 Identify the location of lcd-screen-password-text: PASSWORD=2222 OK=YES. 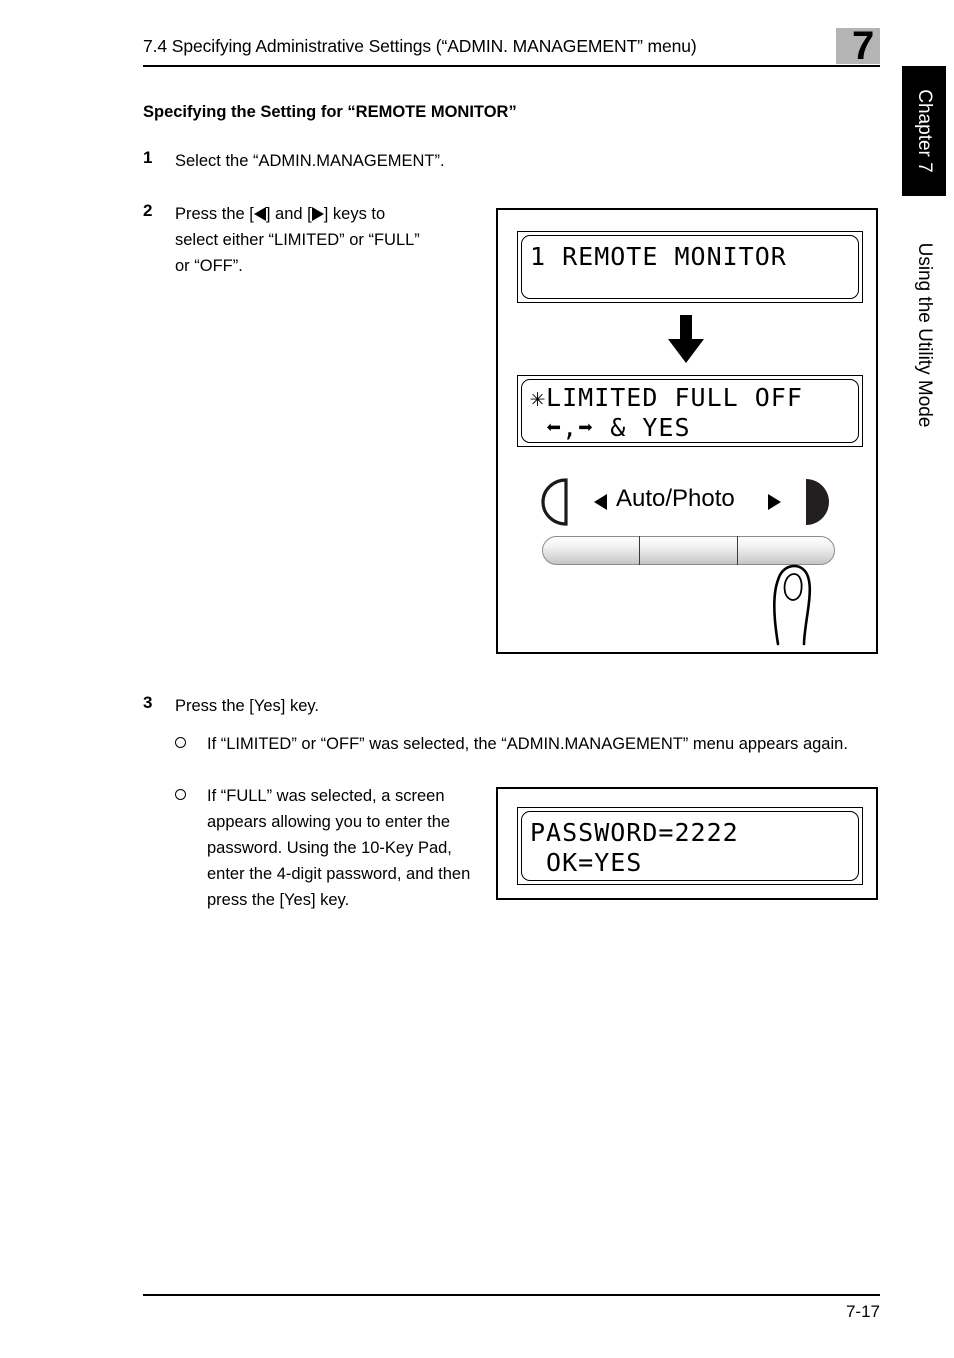
(690, 846).